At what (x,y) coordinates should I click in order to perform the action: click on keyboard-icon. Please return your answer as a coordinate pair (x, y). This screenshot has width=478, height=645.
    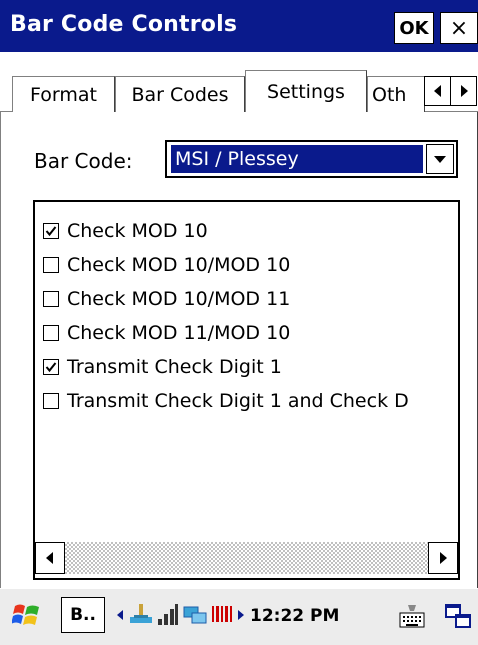
    Looking at the image, I should click on (412, 616).